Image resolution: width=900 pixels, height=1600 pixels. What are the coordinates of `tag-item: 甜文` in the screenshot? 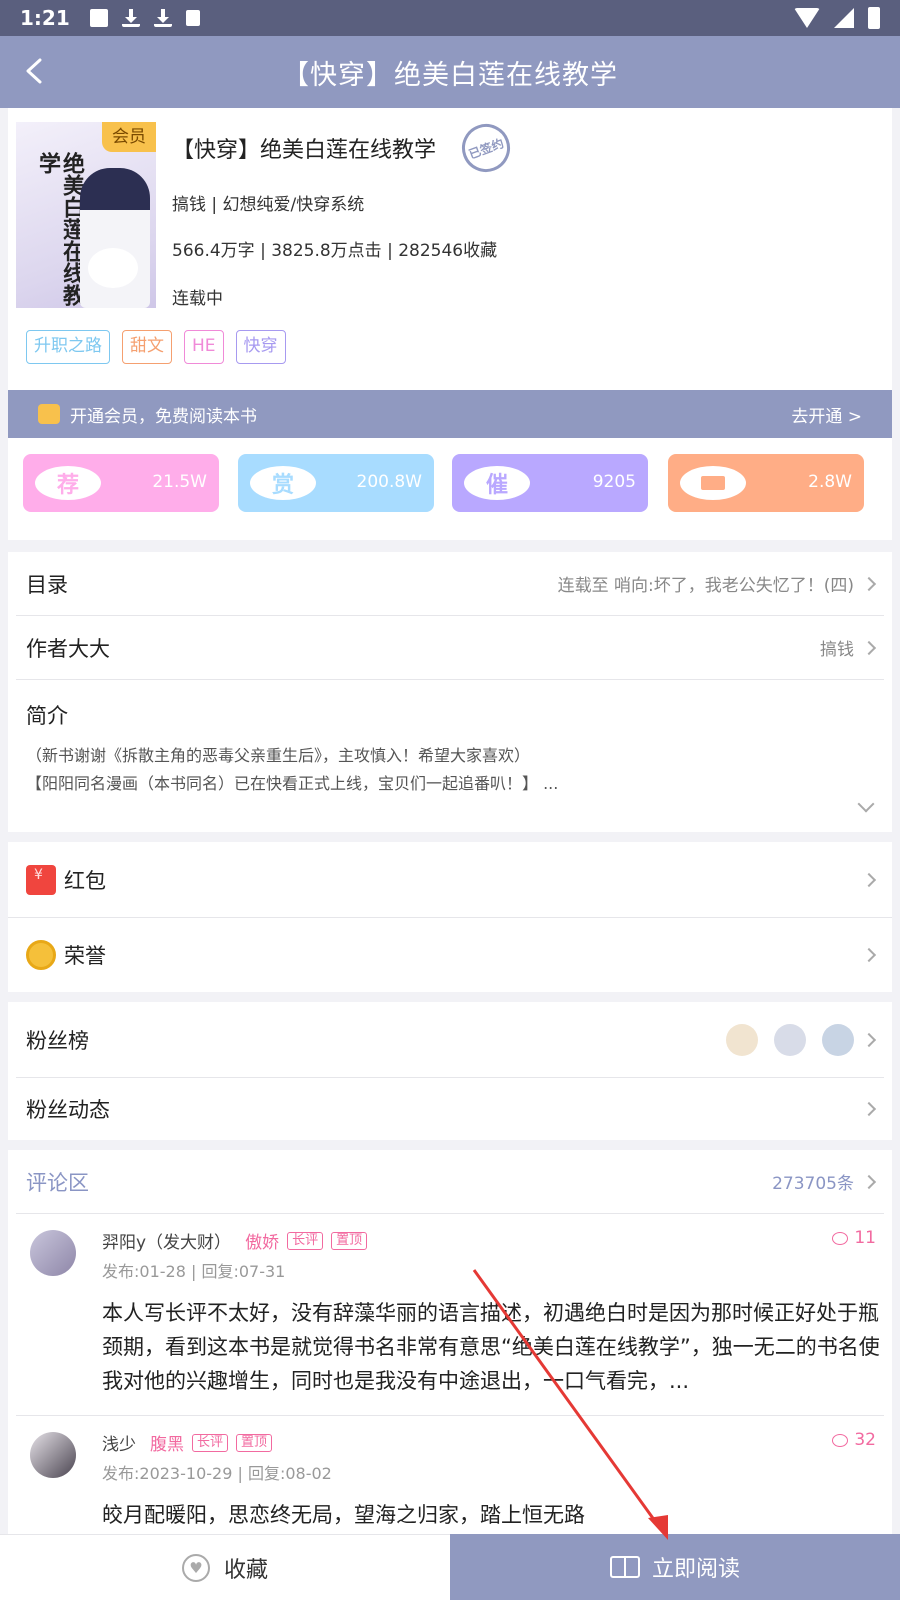 It's located at (147, 347).